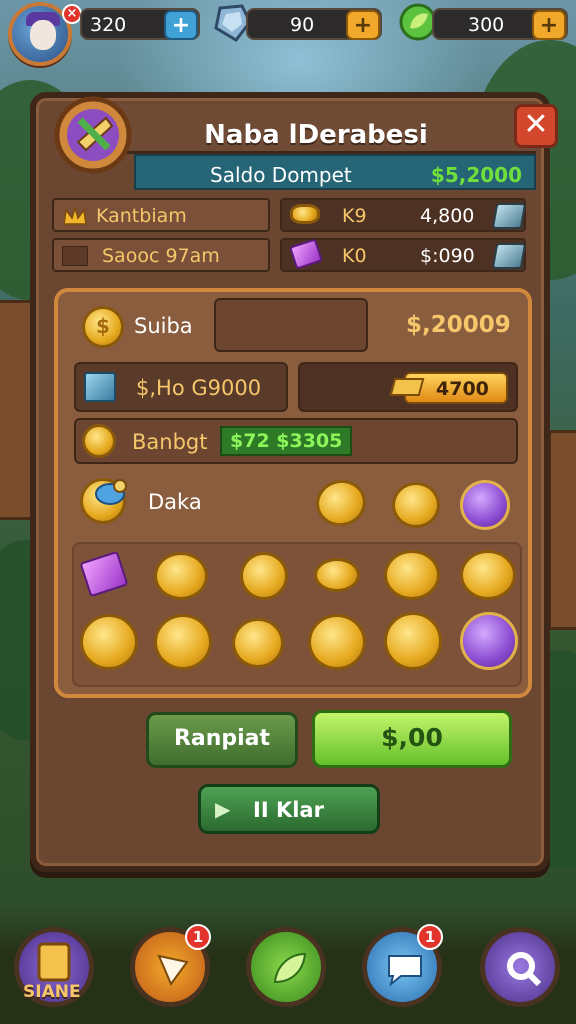 This screenshot has height=1024, width=576. I want to click on resource-gear-value: 320, so click(108, 25).